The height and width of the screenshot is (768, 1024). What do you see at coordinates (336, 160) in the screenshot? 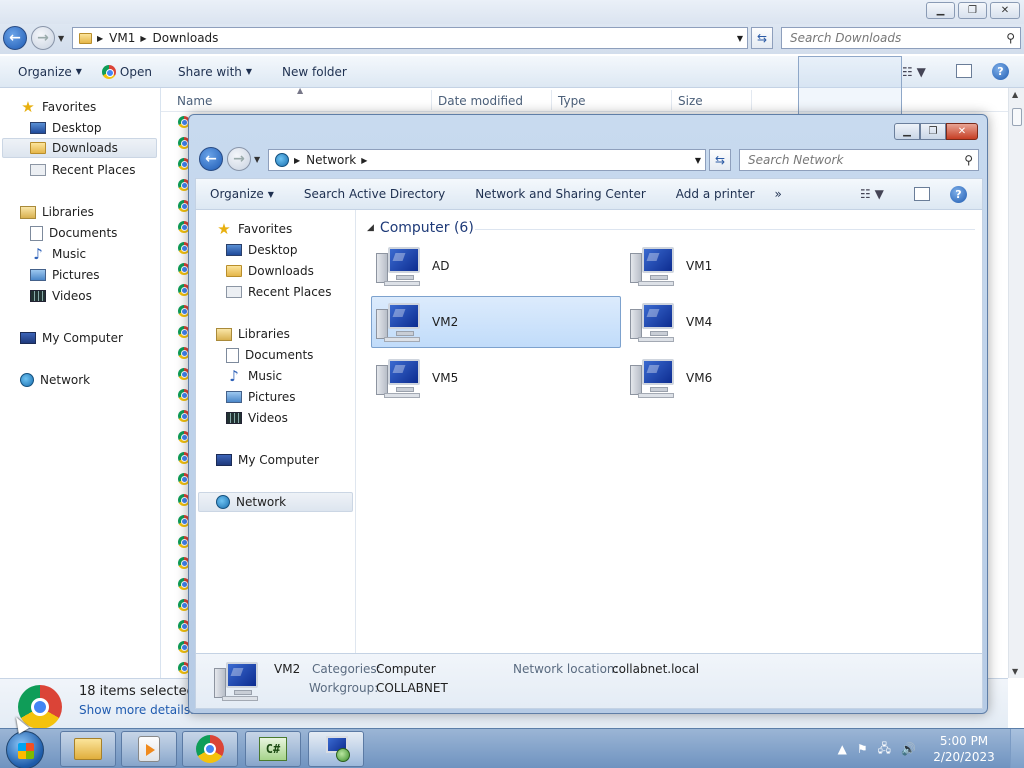
I see `breadcrumb-network: Network ▶` at bounding box center [336, 160].